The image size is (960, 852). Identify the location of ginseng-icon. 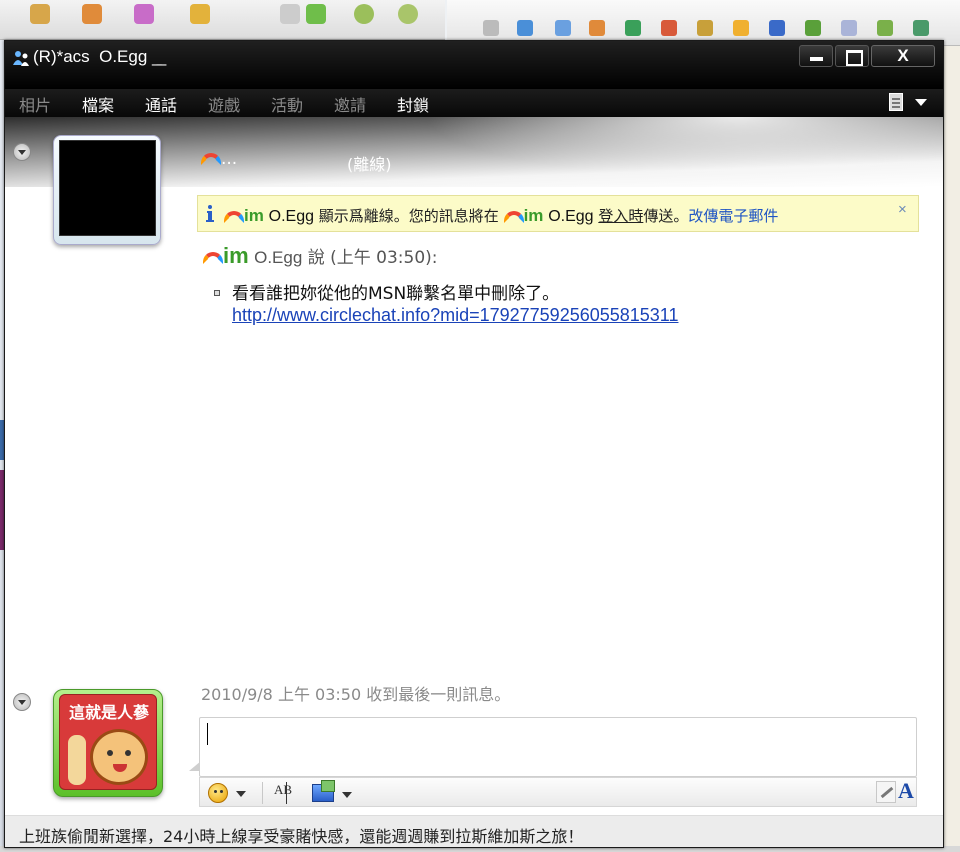
(77, 760).